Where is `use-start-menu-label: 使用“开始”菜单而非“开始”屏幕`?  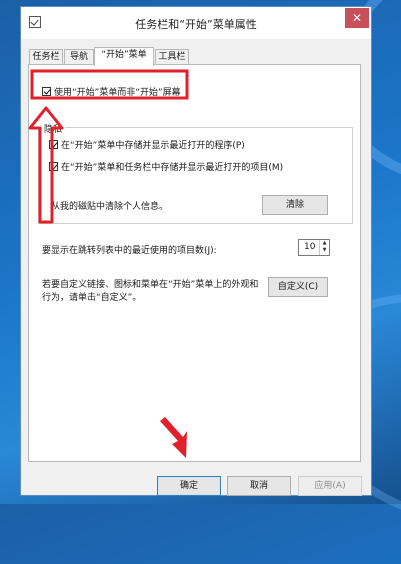 use-start-menu-label: 使用“开始”菜单而非“开始”屏幕 is located at coordinates (117, 93).